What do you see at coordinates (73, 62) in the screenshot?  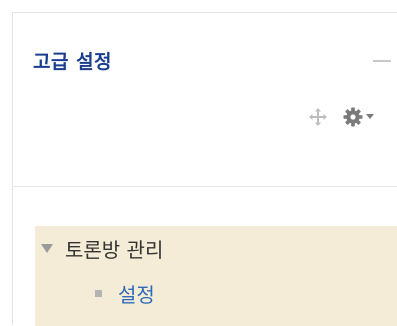 I see `block-title: 고급 설정` at bounding box center [73, 62].